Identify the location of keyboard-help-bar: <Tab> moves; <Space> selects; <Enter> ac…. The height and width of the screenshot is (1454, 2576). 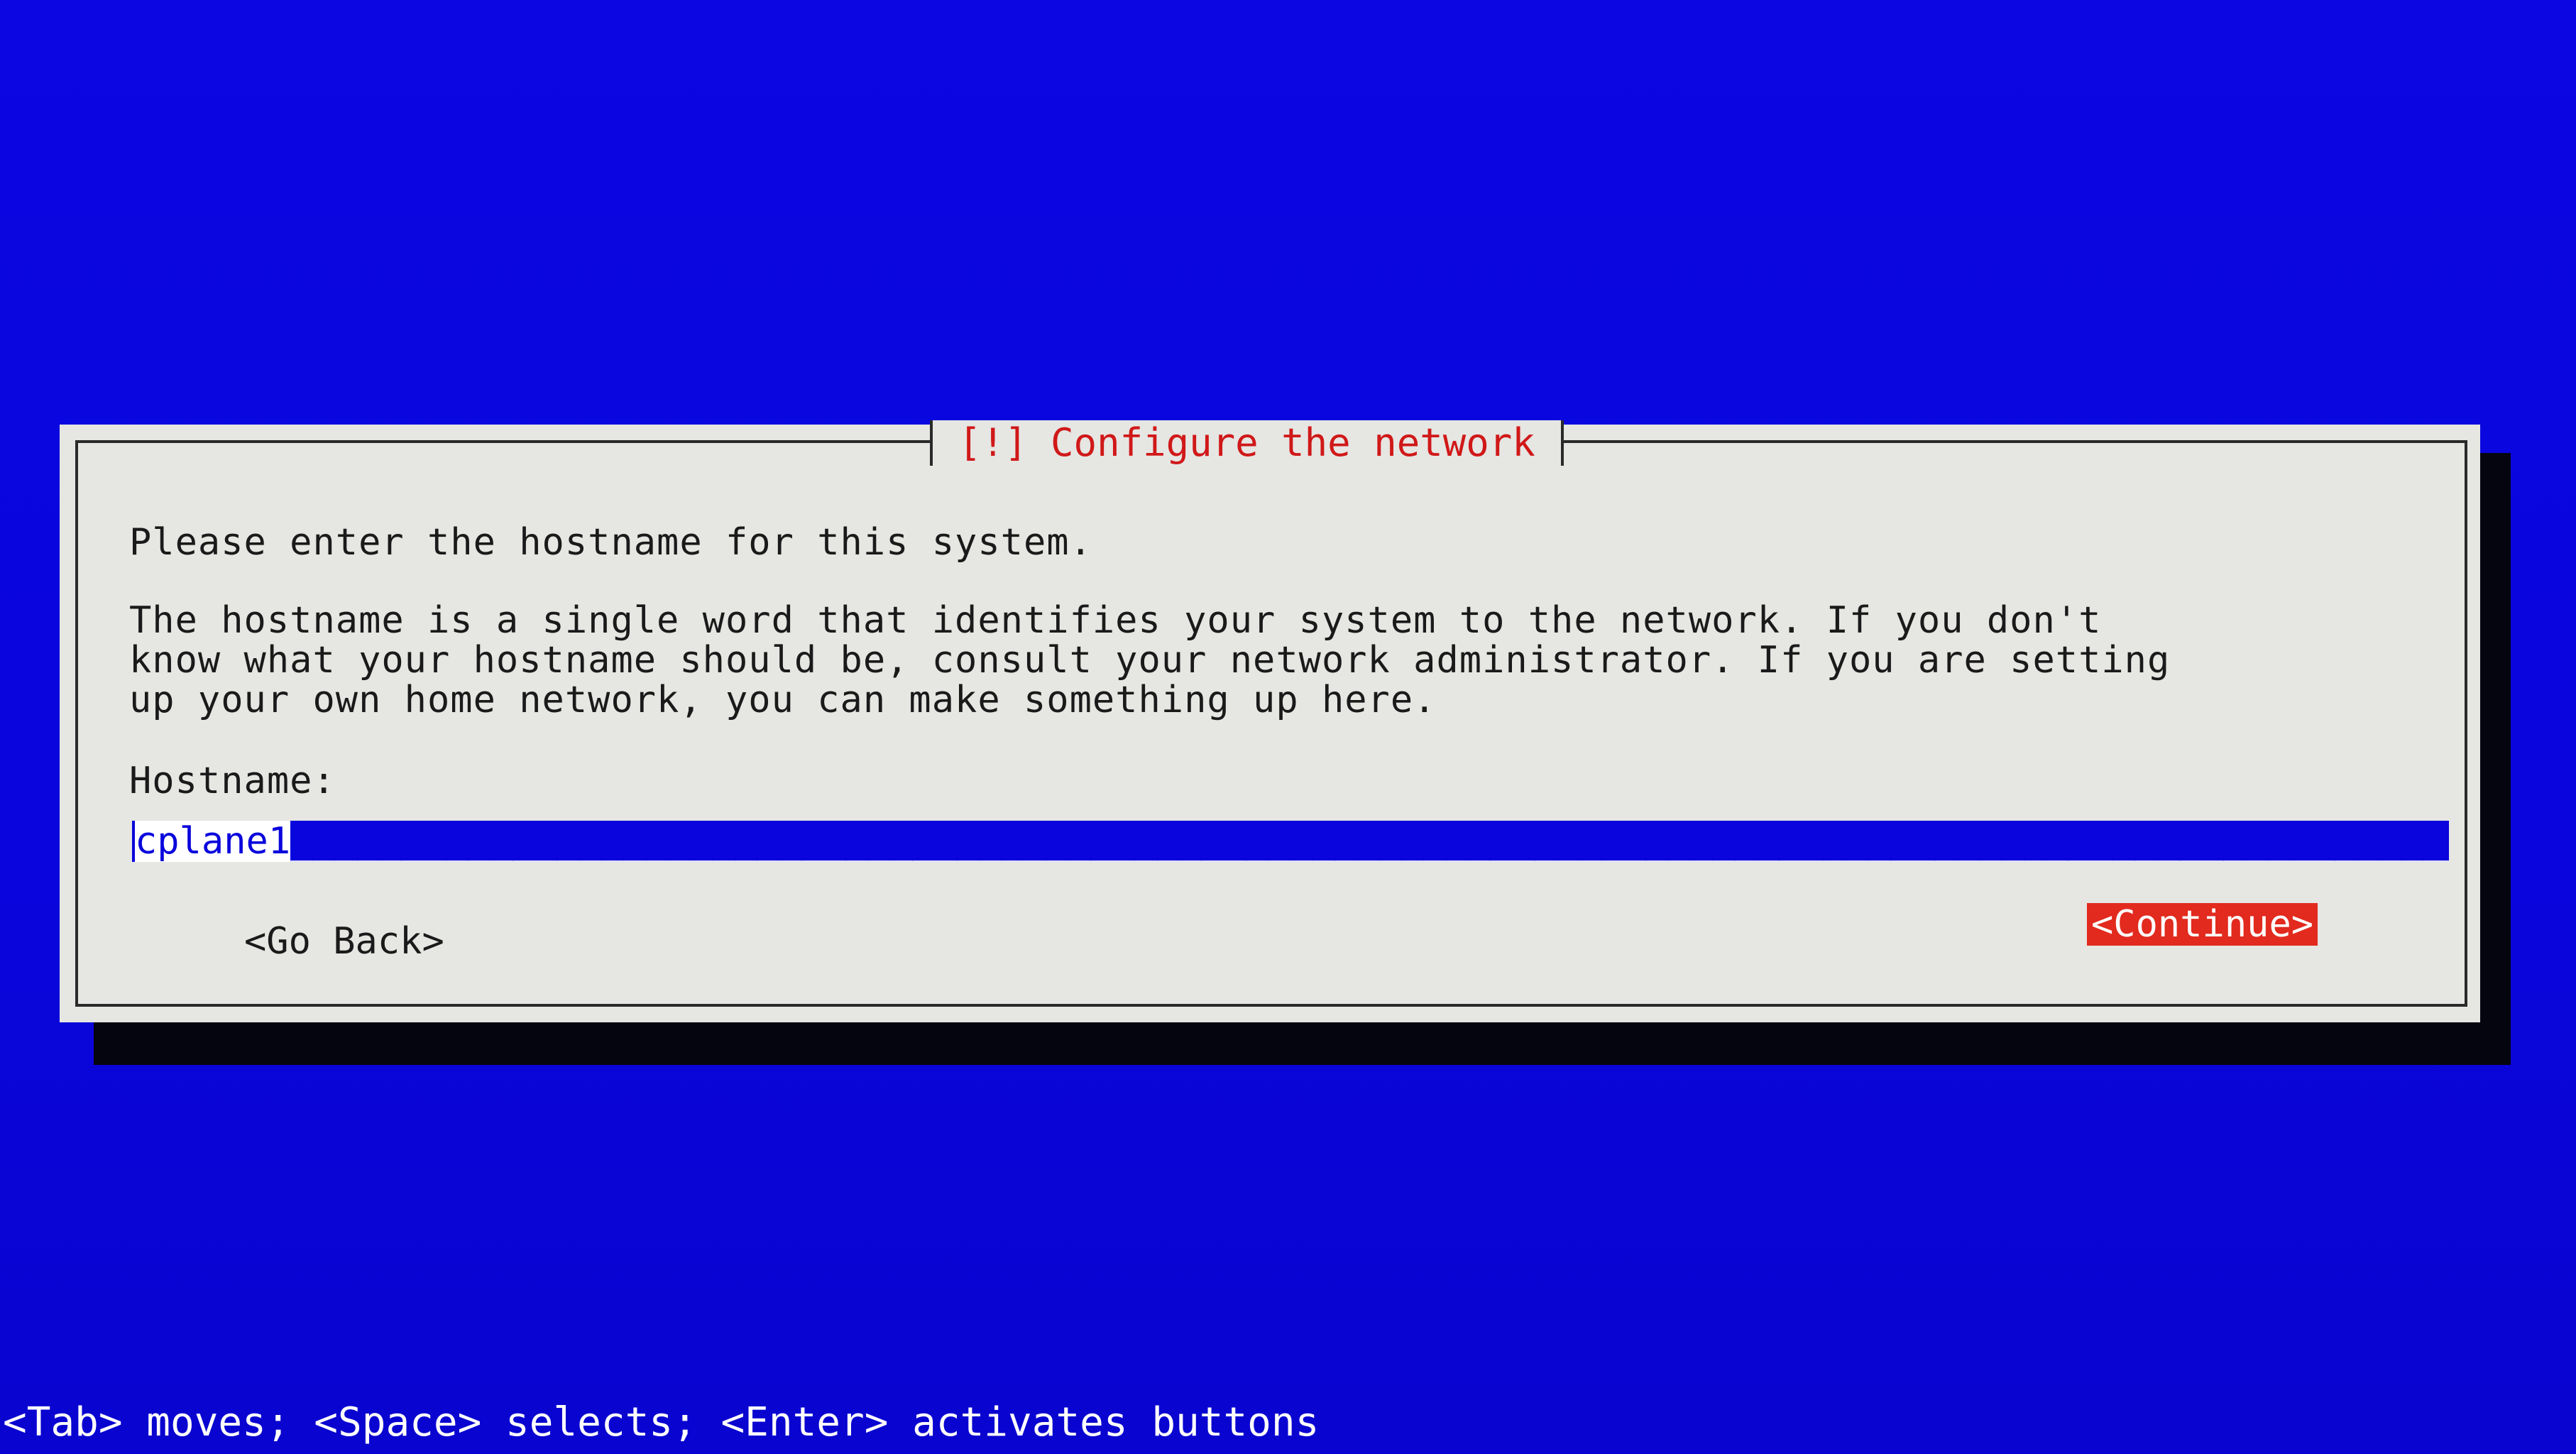
(661, 1422).